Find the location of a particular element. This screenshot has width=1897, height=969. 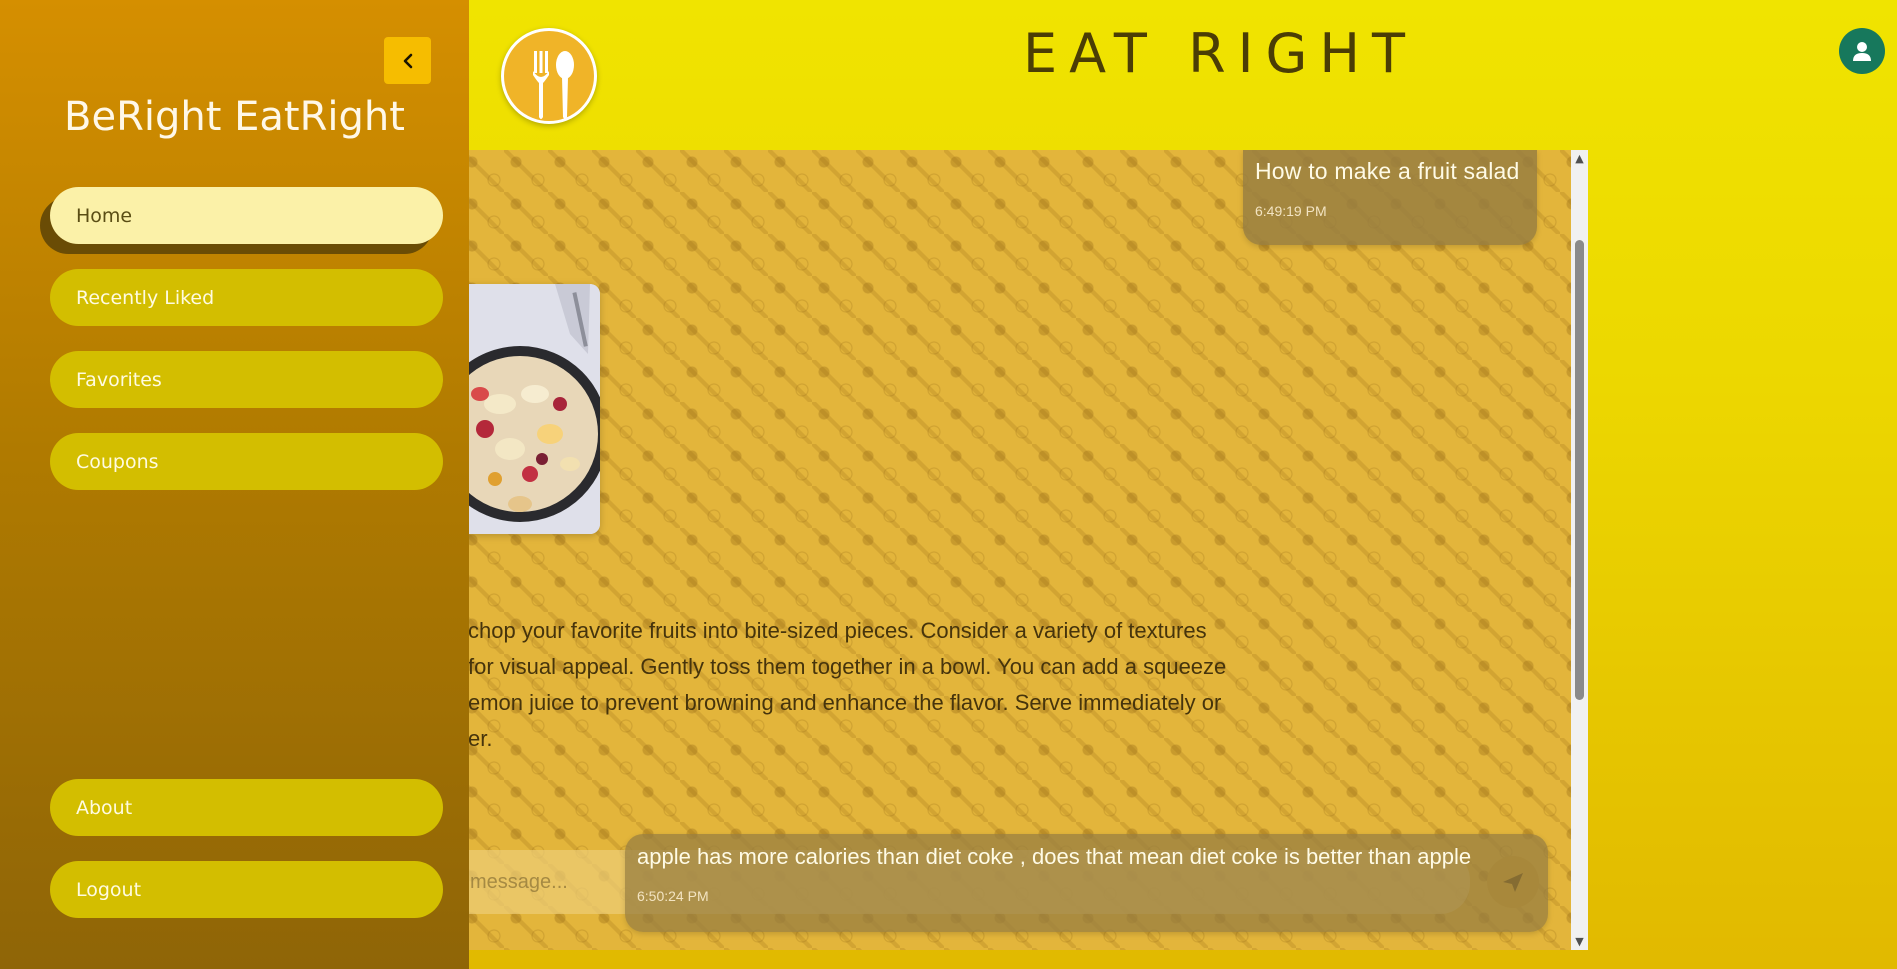

sidebar-item-home: Home is located at coordinates (246, 215).